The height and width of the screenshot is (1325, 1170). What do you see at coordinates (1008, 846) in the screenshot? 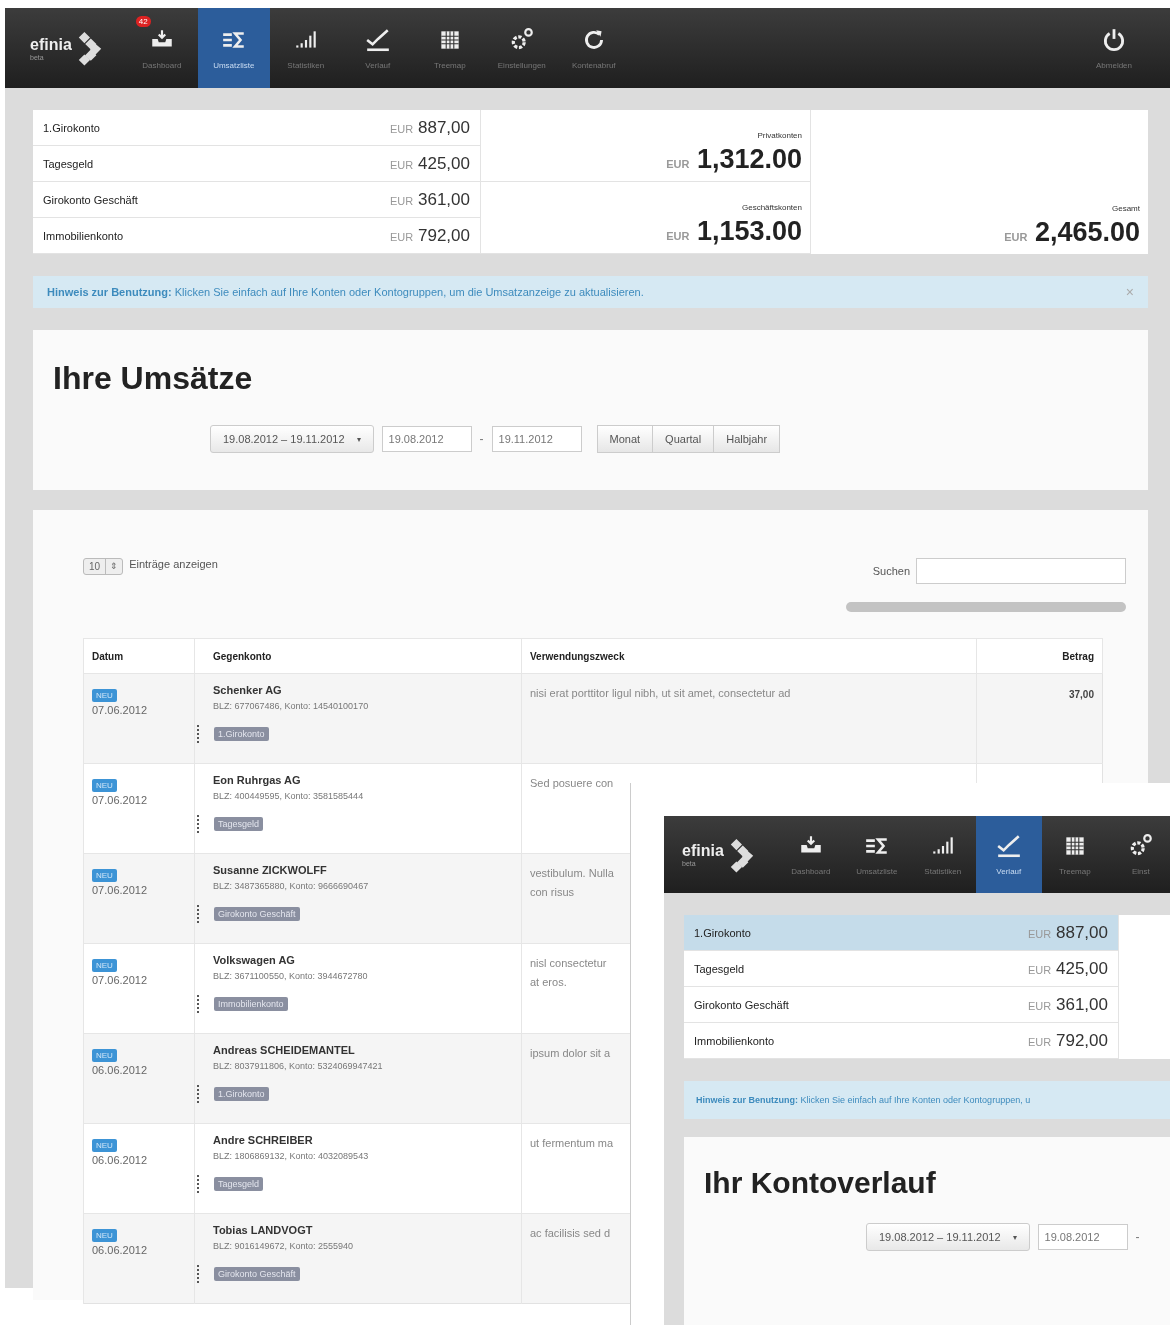
I see `line-chart-icon` at bounding box center [1008, 846].